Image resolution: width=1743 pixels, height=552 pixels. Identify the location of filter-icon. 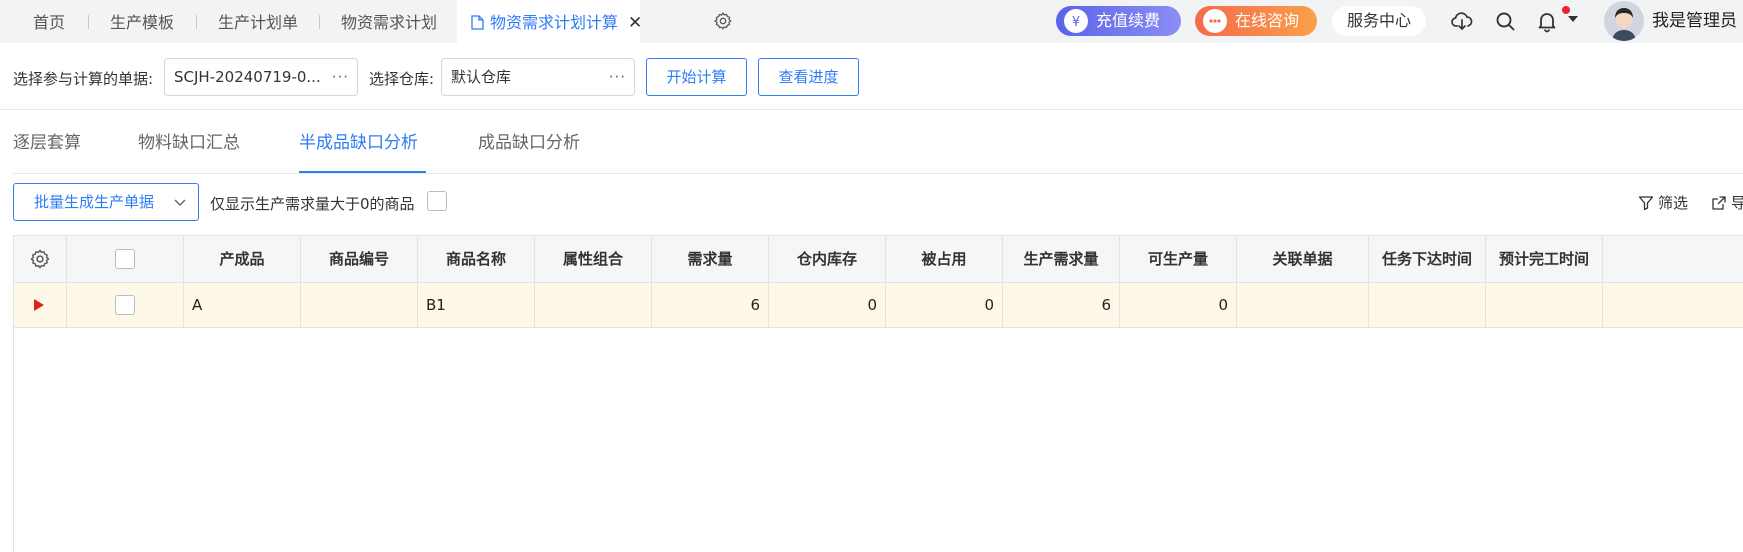
(1646, 203).